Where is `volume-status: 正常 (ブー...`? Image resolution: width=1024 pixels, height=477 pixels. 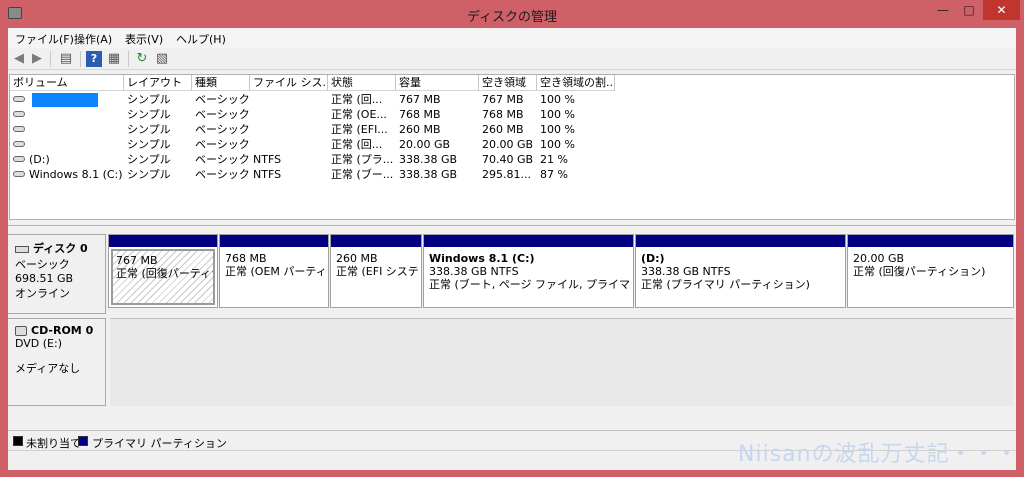 volume-status: 正常 (ブー... is located at coordinates (362, 174).